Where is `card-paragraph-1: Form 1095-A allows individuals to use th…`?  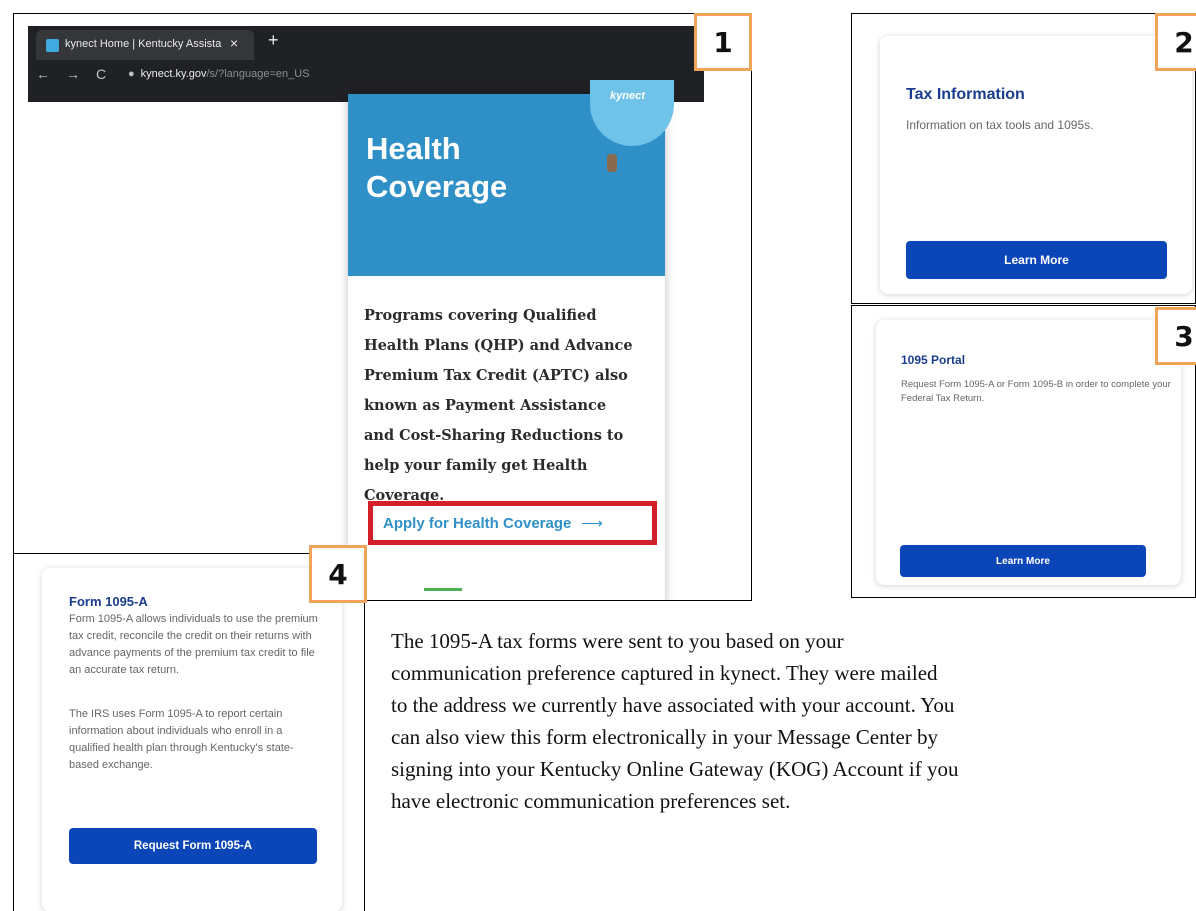 card-paragraph-1: Form 1095-A allows individuals to use th… is located at coordinates (193, 644).